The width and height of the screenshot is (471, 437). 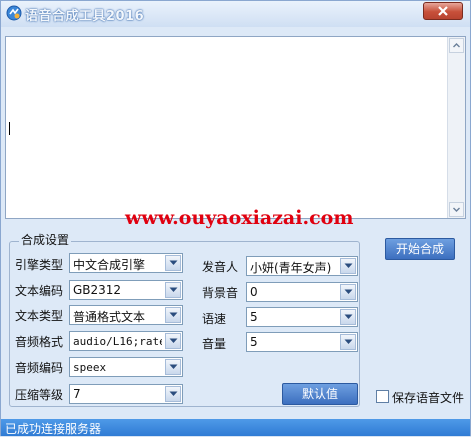 I want to click on default-values-button: 默认值, so click(x=320, y=394).